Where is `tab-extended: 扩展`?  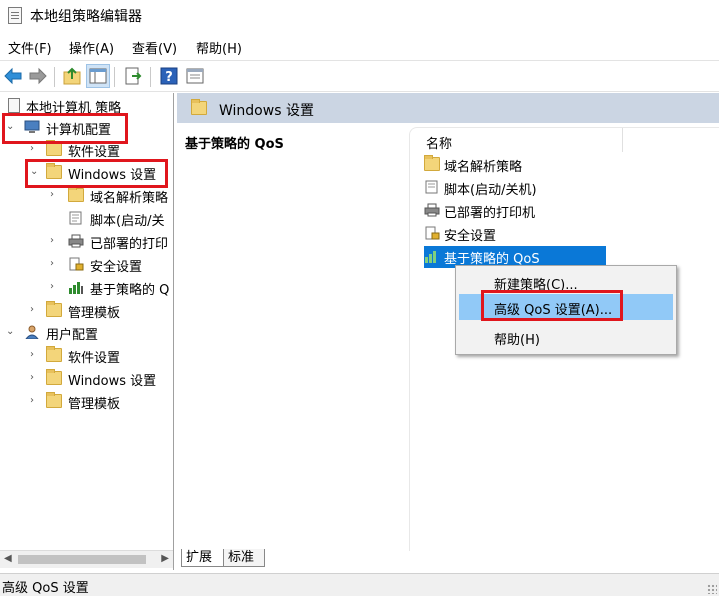
tab-extended: 扩展 is located at coordinates (202, 558).